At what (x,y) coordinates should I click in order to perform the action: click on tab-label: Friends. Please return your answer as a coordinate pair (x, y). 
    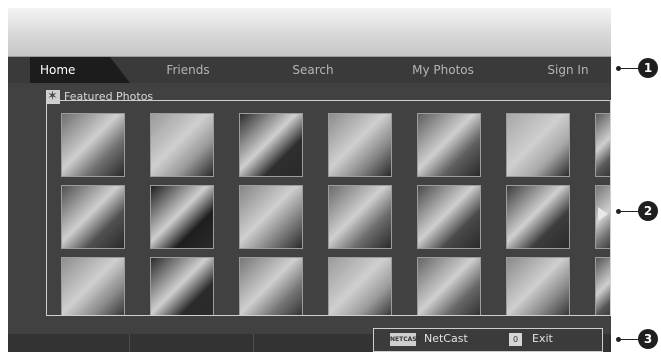
    Looking at the image, I should click on (188, 70).